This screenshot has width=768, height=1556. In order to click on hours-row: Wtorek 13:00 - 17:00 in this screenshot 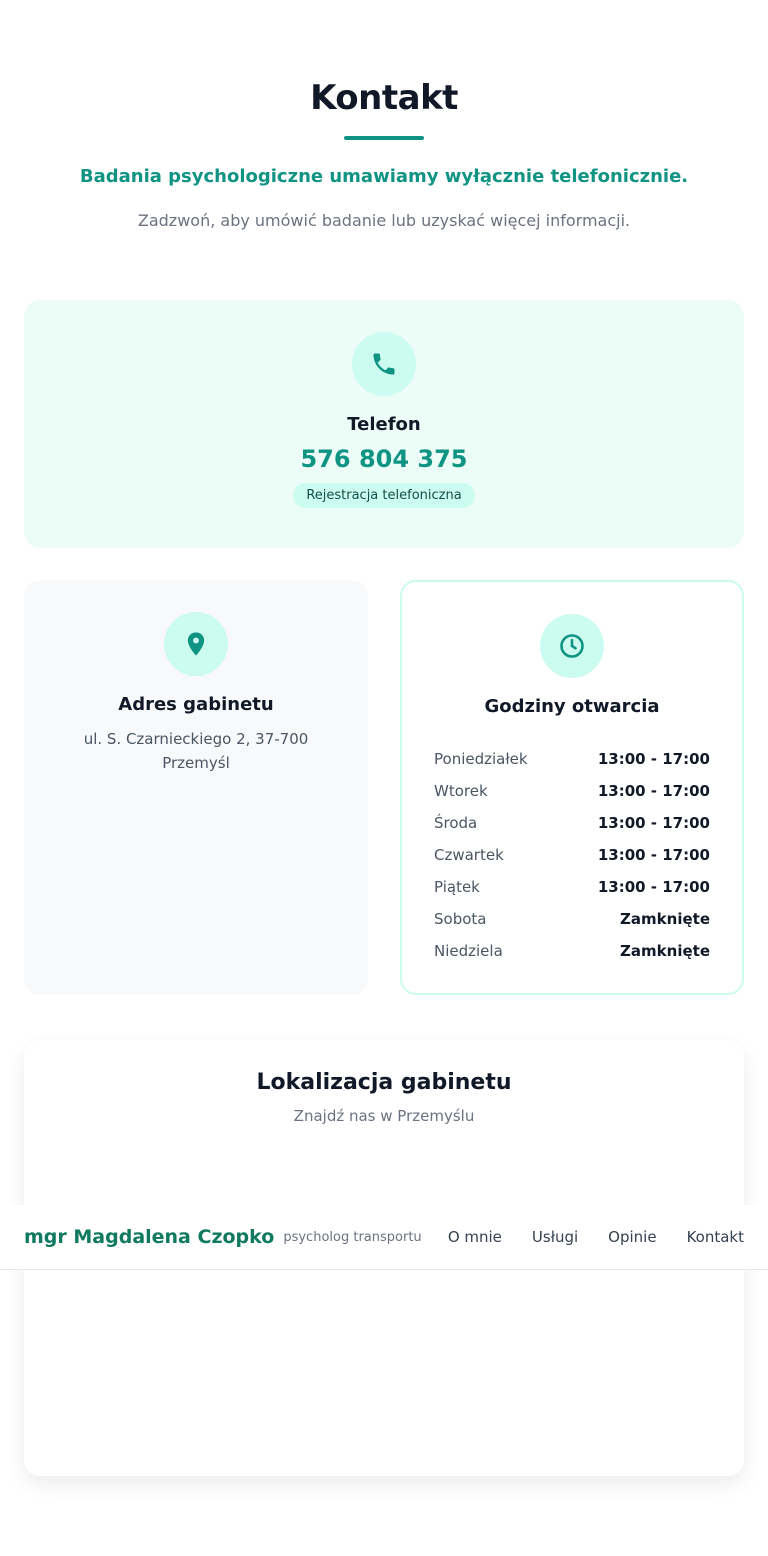, I will do `click(572, 791)`.